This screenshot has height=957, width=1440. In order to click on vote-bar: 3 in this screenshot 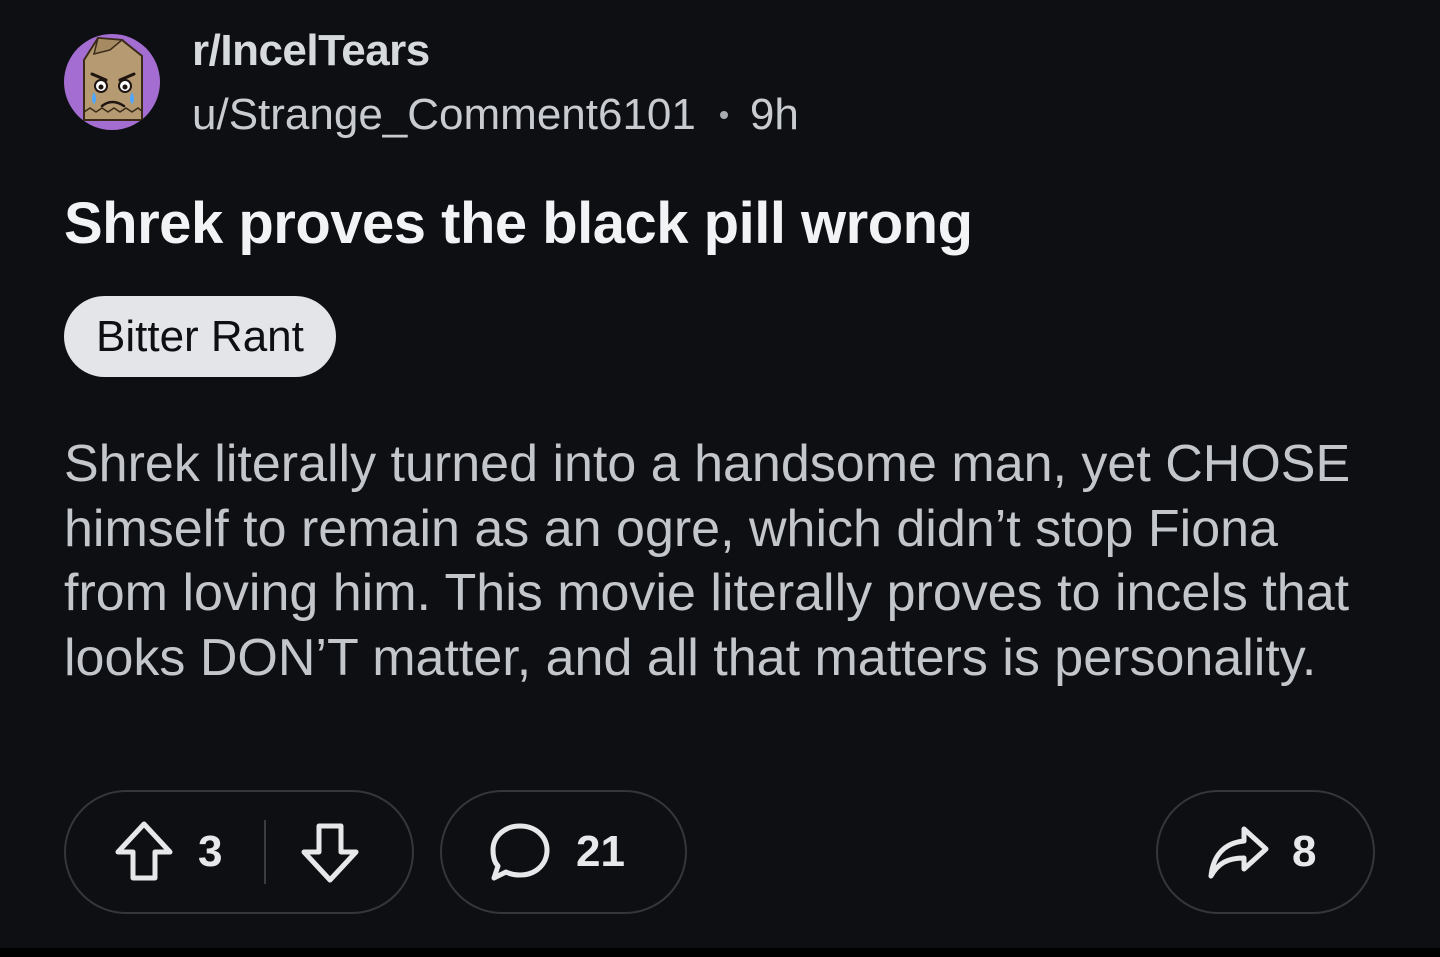, I will do `click(239, 852)`.